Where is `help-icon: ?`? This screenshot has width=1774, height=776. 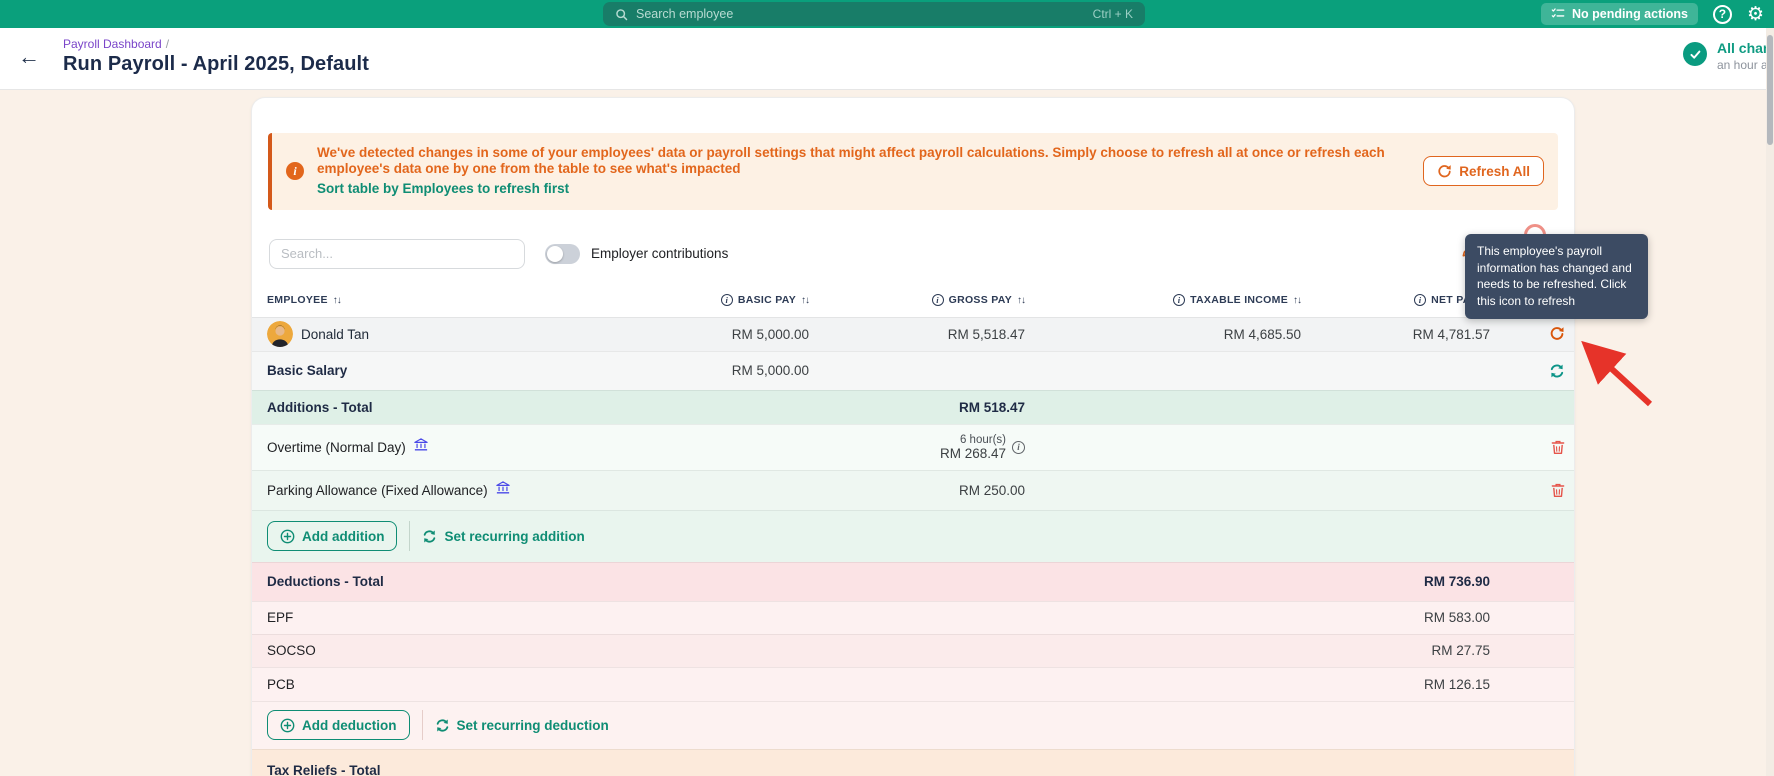 help-icon: ? is located at coordinates (1722, 14).